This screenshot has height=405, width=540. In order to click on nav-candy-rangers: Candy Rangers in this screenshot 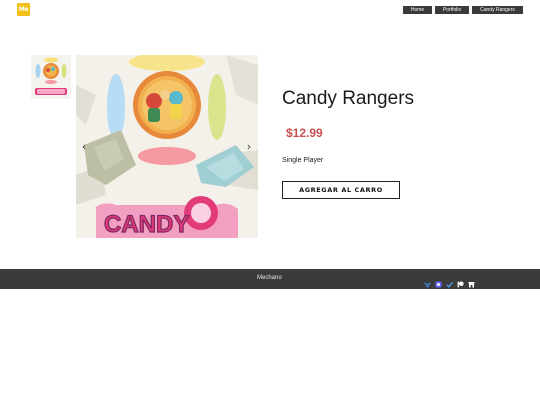, I will do `click(497, 10)`.